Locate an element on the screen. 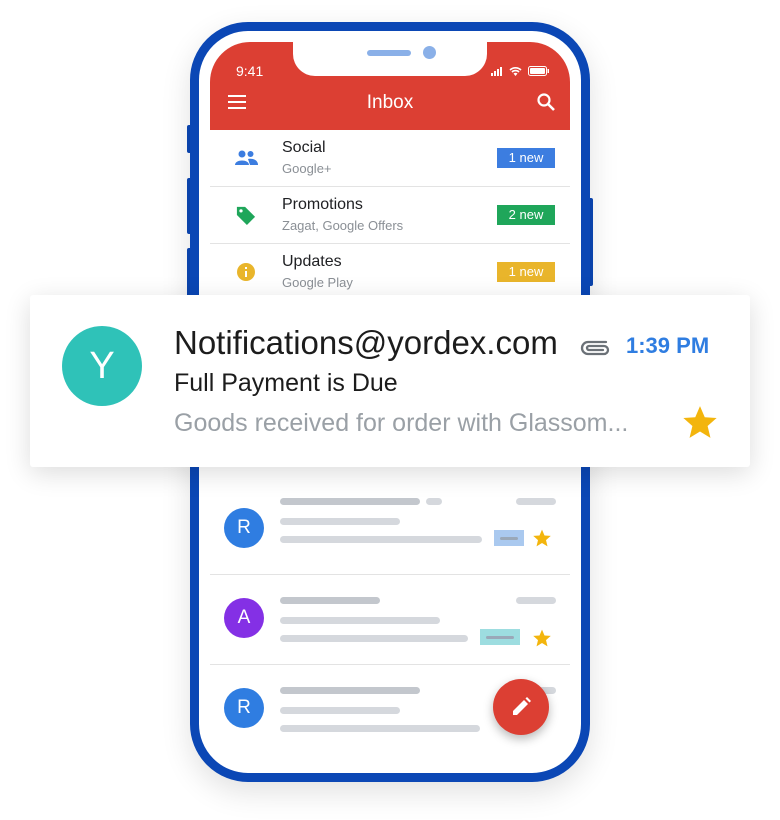 The width and height of the screenshot is (780, 820). new-badge: 2 new is located at coordinates (526, 215).